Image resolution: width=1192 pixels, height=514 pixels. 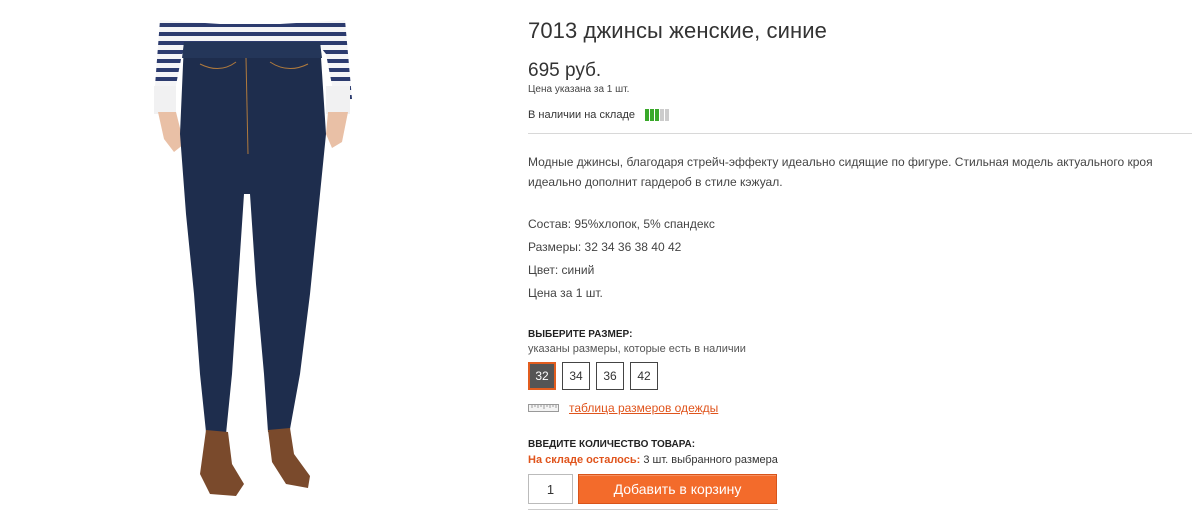 I want to click on spec-sizes: Размеры: 32 34 36 38 40 42, so click(x=605, y=247).